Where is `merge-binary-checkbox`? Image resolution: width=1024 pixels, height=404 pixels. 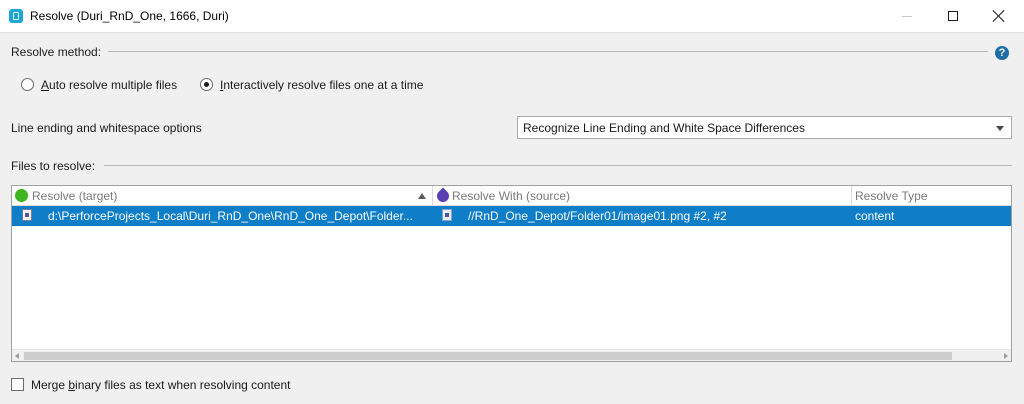 merge-binary-checkbox is located at coordinates (17, 384).